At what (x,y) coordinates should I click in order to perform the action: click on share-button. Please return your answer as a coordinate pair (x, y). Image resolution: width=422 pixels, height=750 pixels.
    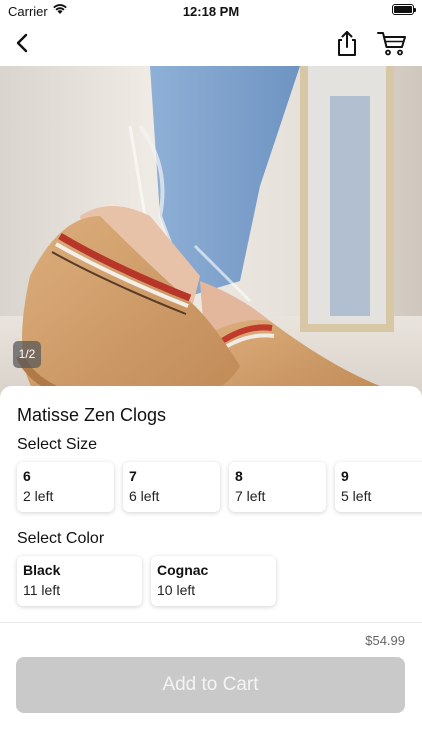
    Looking at the image, I should click on (347, 43).